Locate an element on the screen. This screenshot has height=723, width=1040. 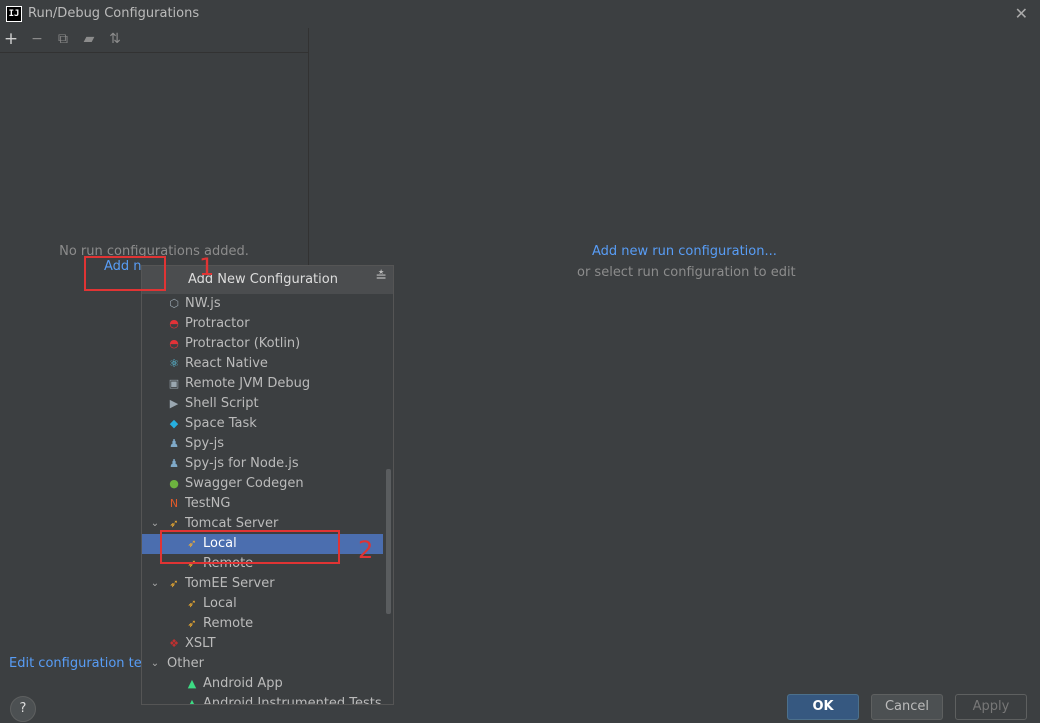
config-type-item: ♟ Spy-js is located at coordinates (262, 444).